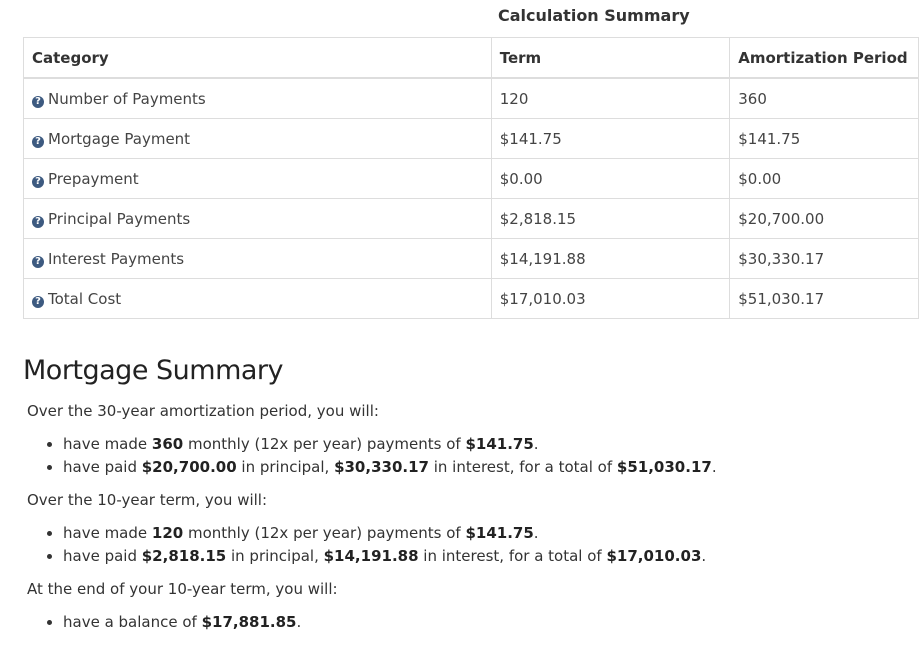 This screenshot has width=919, height=658. I want to click on row-label: Prepayment, so click(93, 178).